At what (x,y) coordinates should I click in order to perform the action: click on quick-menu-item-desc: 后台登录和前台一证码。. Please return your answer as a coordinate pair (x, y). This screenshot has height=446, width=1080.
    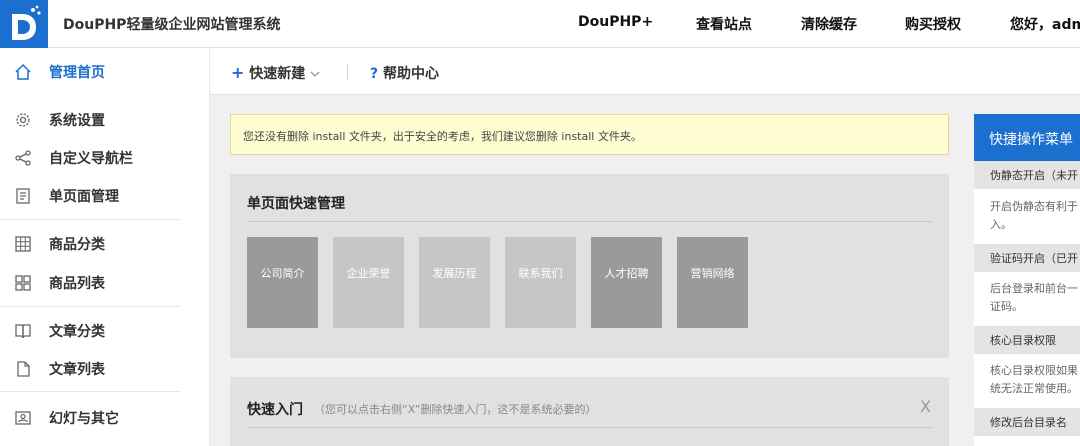
    Looking at the image, I should click on (1034, 297).